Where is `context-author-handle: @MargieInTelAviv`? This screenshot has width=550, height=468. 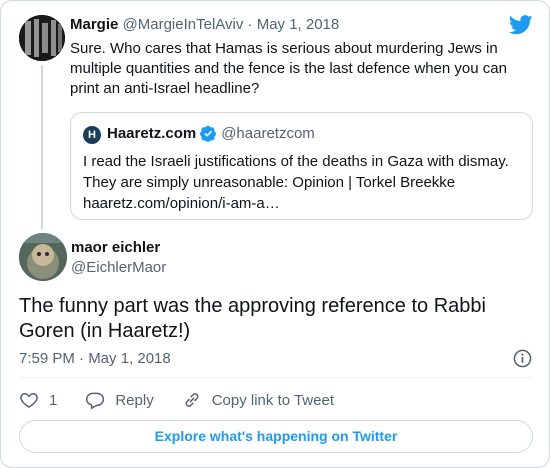 context-author-handle: @MargieInTelAviv is located at coordinates (183, 24).